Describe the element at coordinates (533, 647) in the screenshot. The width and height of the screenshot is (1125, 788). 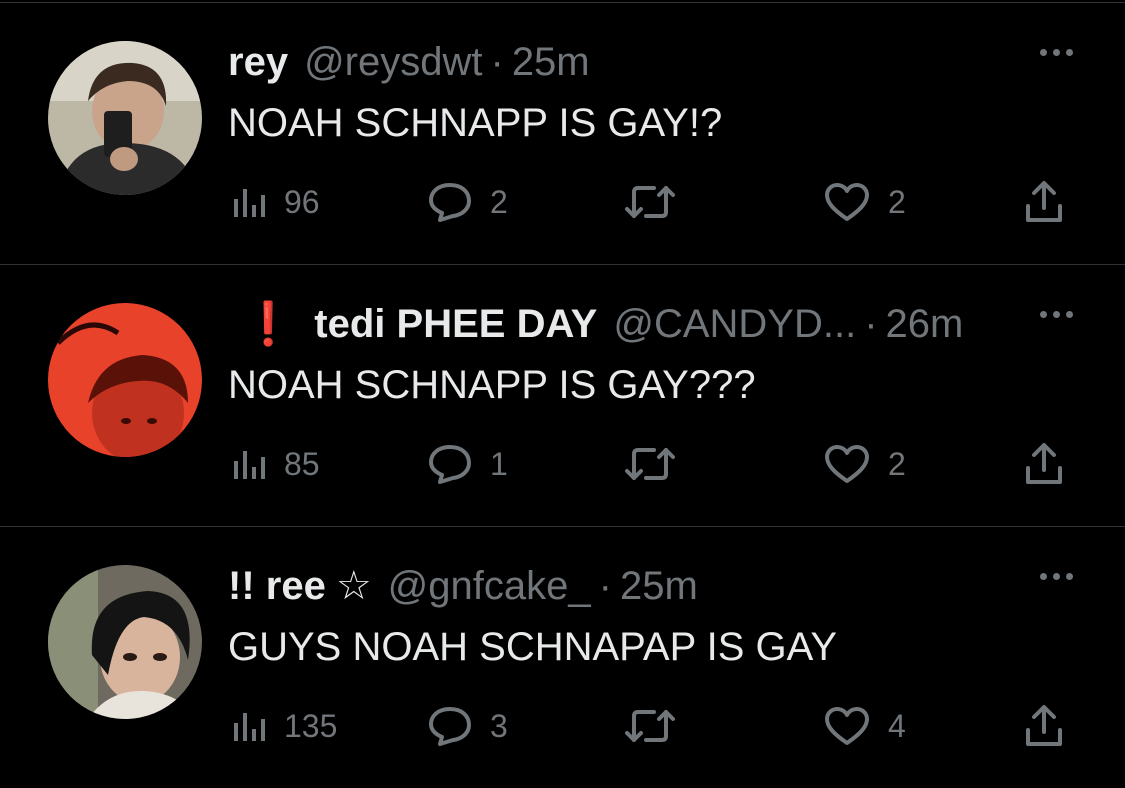
I see `tweet-text: GUYS NOAH SCHNAPAP IS GAY` at that location.